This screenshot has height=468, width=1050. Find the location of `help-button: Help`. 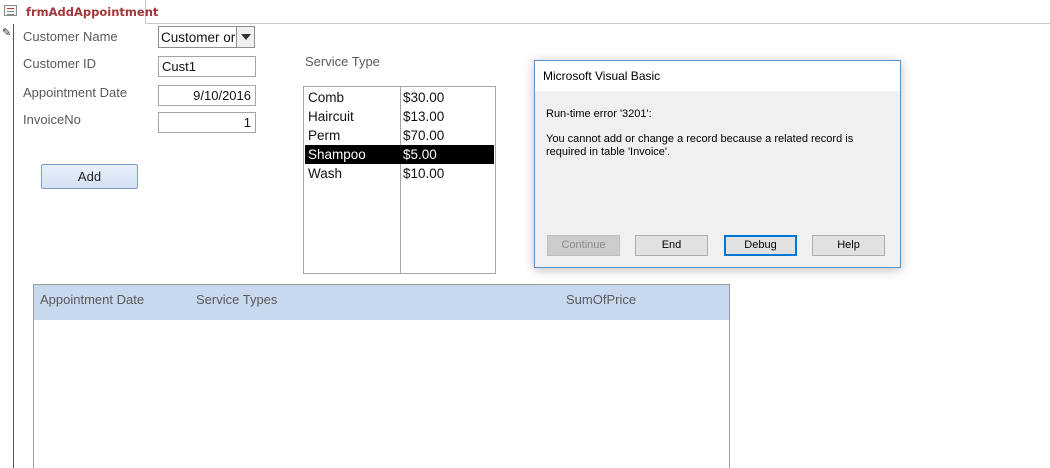

help-button: Help is located at coordinates (848, 245).